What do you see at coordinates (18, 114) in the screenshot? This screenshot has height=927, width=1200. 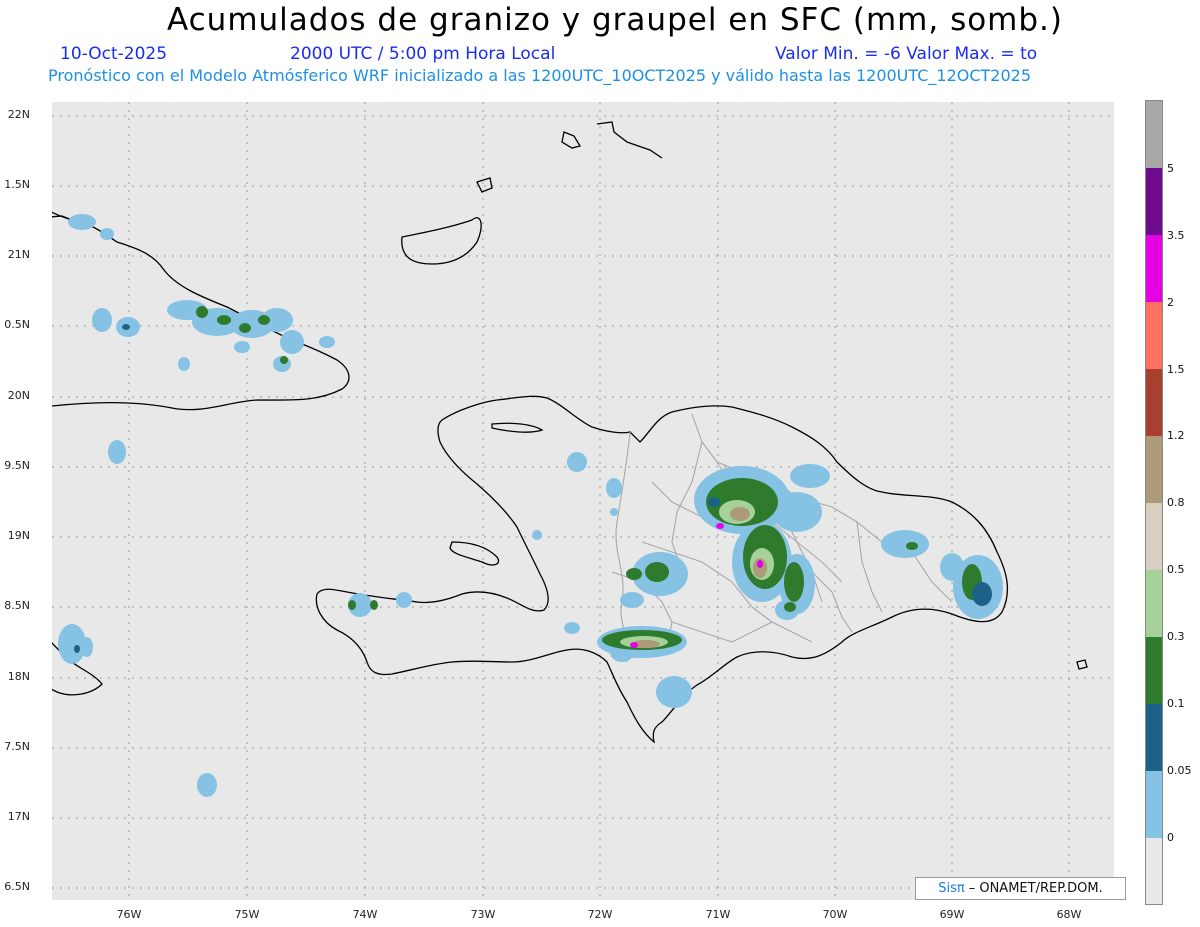 I see `lat-label-22n: 22N` at bounding box center [18, 114].